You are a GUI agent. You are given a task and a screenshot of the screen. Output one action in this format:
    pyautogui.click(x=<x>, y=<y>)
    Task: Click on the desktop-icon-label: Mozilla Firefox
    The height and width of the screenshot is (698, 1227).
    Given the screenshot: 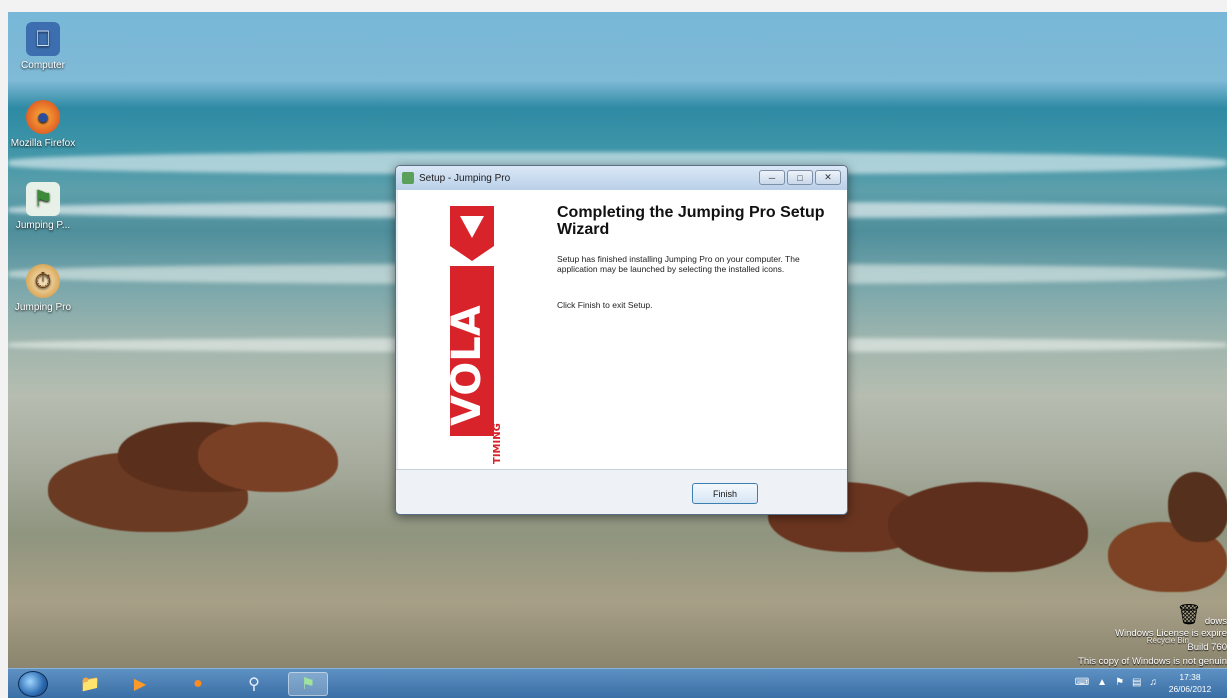 What is the action you would take?
    pyautogui.click(x=43, y=143)
    